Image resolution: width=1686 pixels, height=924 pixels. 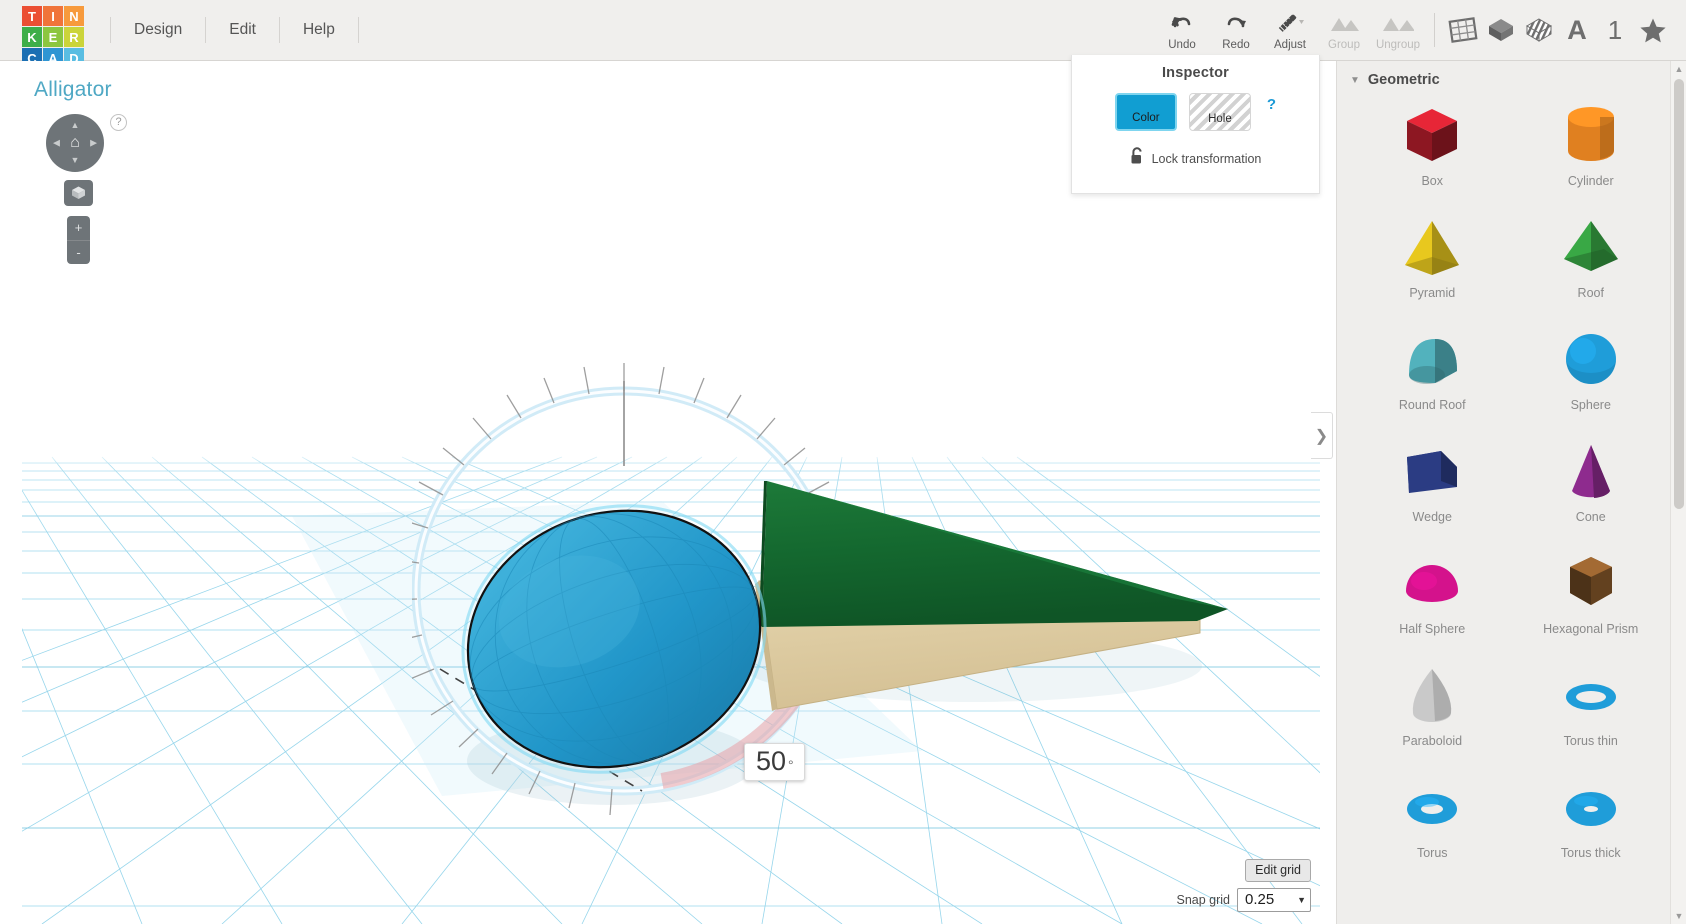 I want to click on hole-swatch-button: Hole, so click(x=1219, y=112).